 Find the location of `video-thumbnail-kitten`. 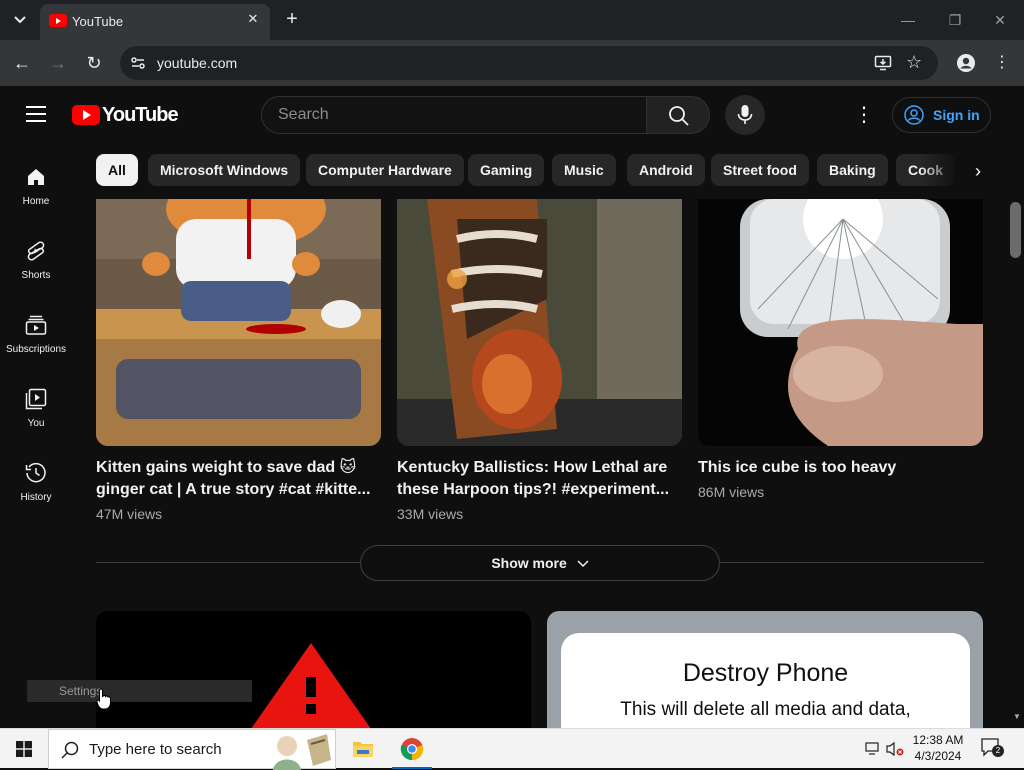

video-thumbnail-kitten is located at coordinates (238, 322).